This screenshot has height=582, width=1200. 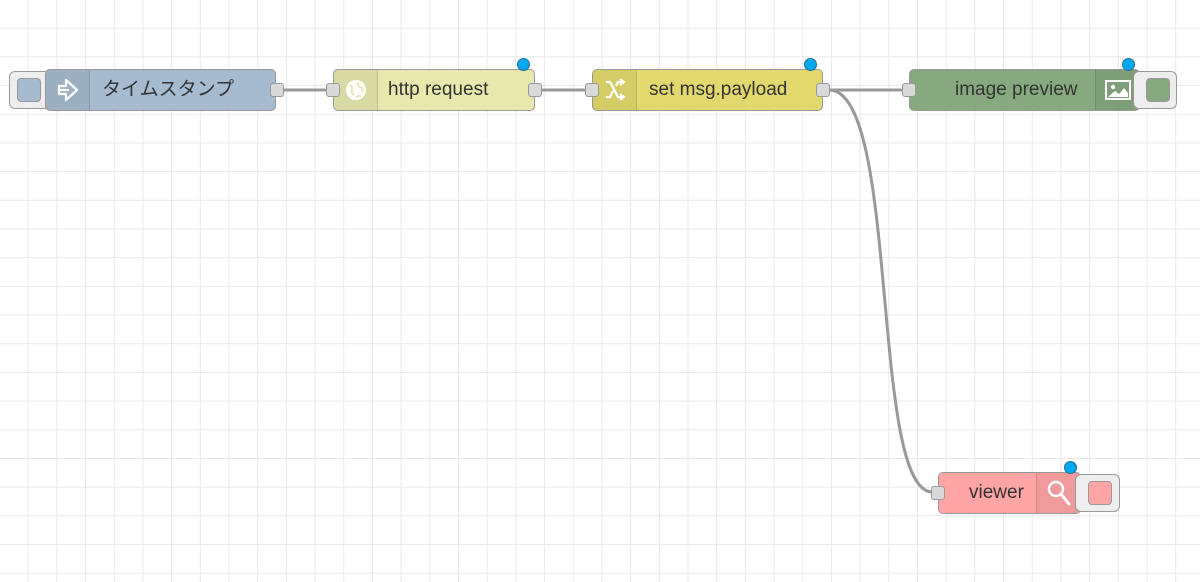 What do you see at coordinates (823, 90) in the screenshot?
I see `change-output-port` at bounding box center [823, 90].